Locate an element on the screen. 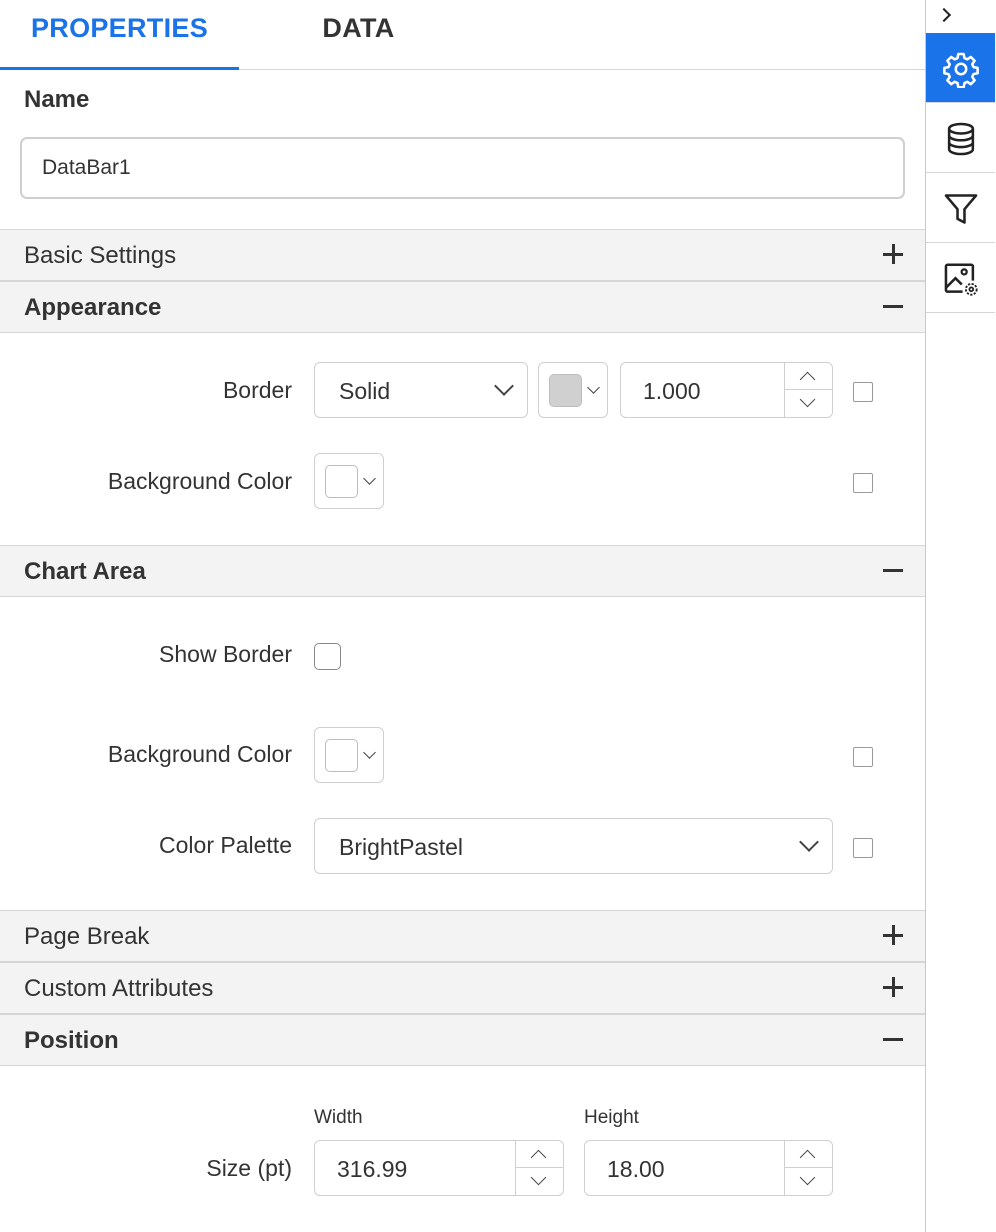  show-border-checkbox is located at coordinates (327, 656).